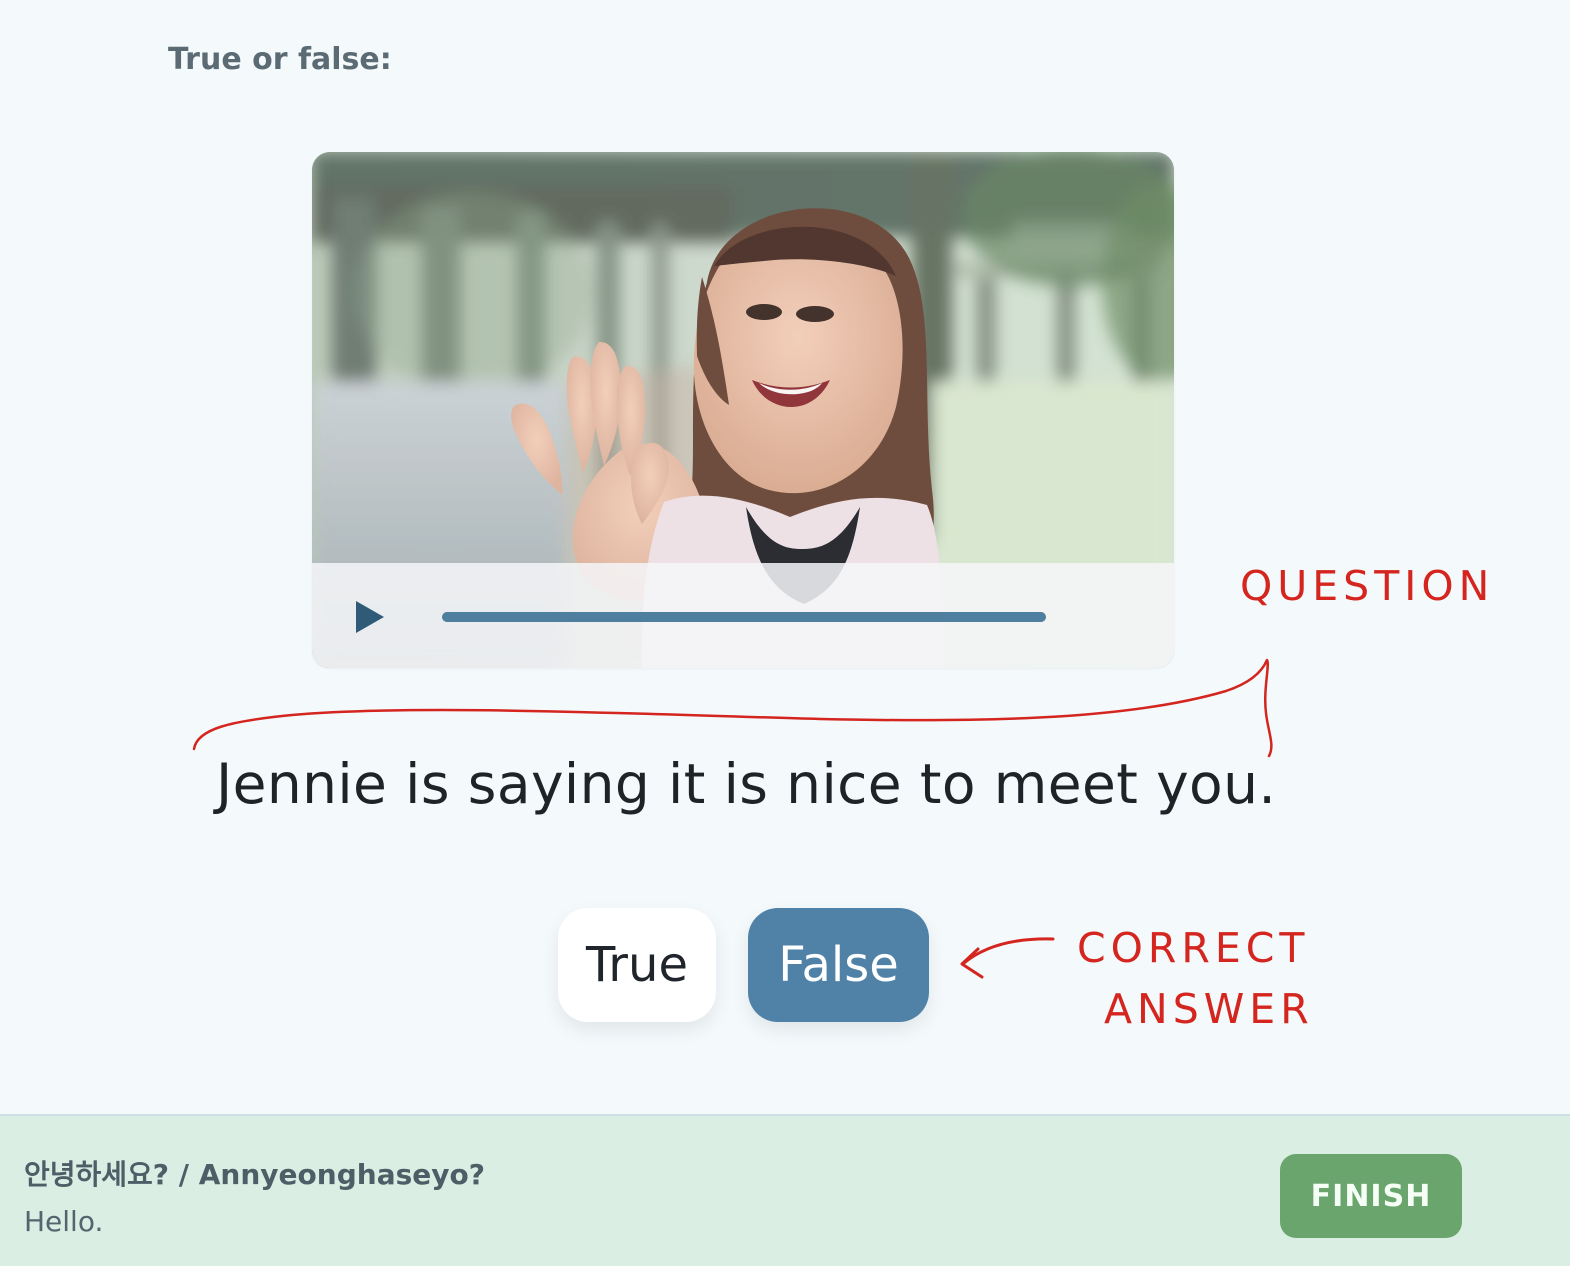 This screenshot has height=1266, width=1570. Describe the element at coordinates (1209, 1009) in the screenshot. I see `correct-answer-annotation-line2: ANSWER` at that location.